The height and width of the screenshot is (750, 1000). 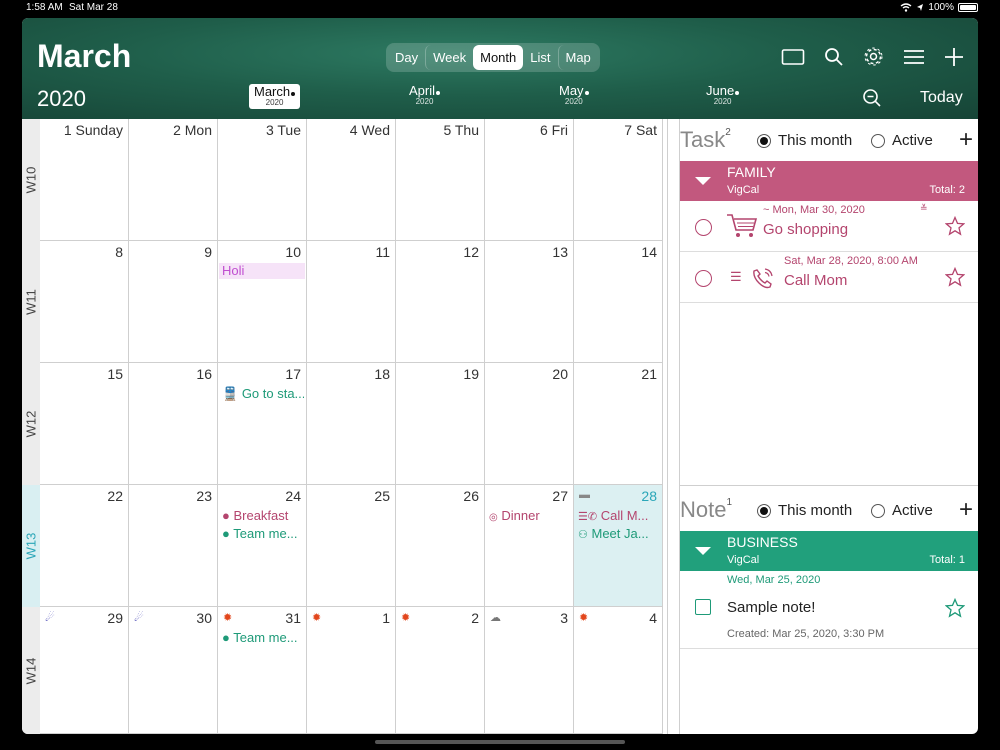 I want to click on task-group-family: FAMILY VigCal Total: 2, so click(x=829, y=181).